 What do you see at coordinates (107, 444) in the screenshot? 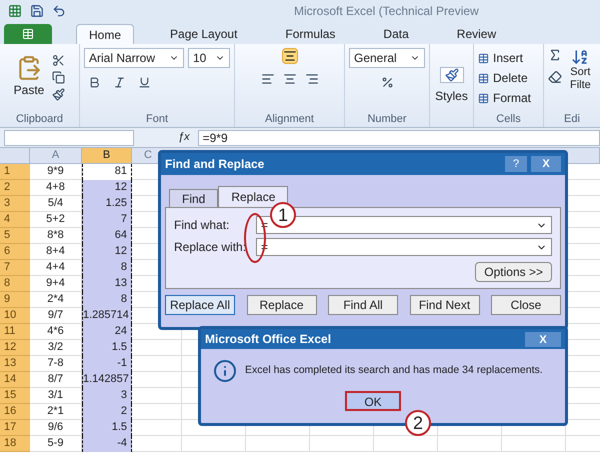
I see `table-cell: -4` at bounding box center [107, 444].